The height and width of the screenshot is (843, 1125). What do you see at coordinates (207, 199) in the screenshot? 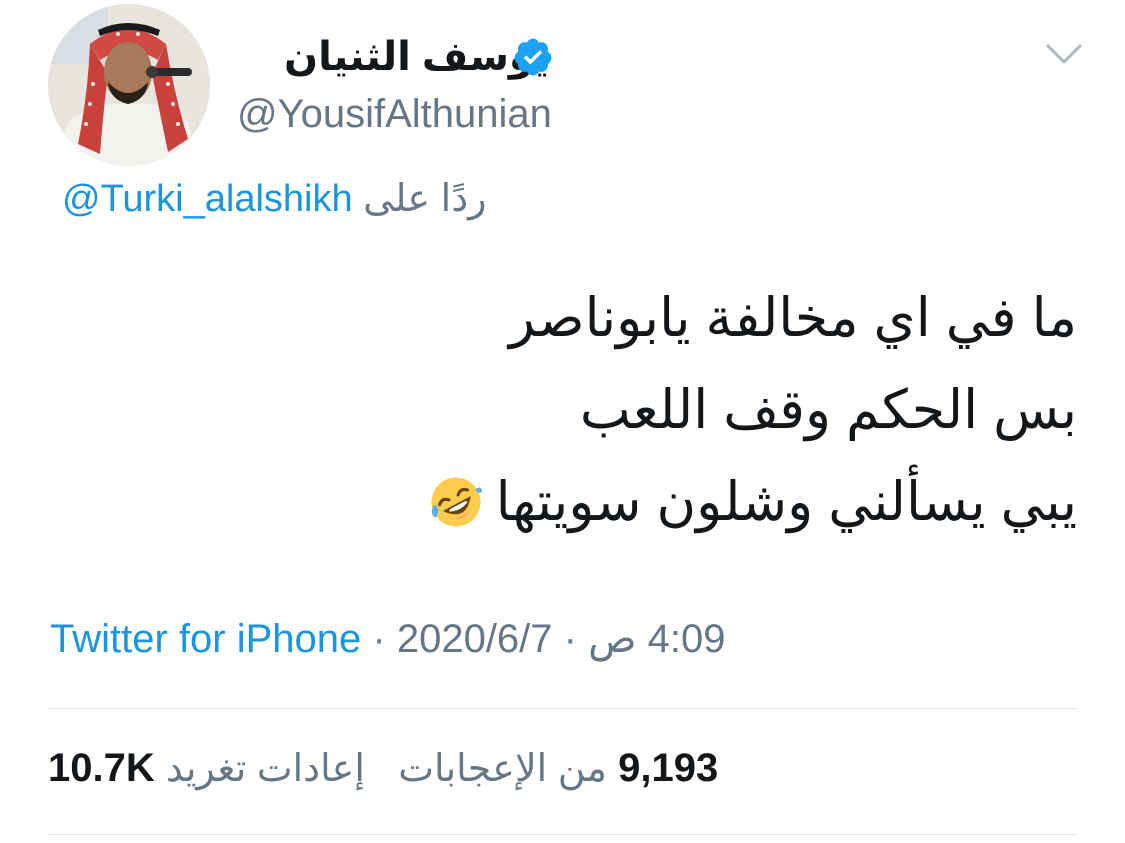
I see `reply-mention-link: @Turki_alalshikh` at bounding box center [207, 199].